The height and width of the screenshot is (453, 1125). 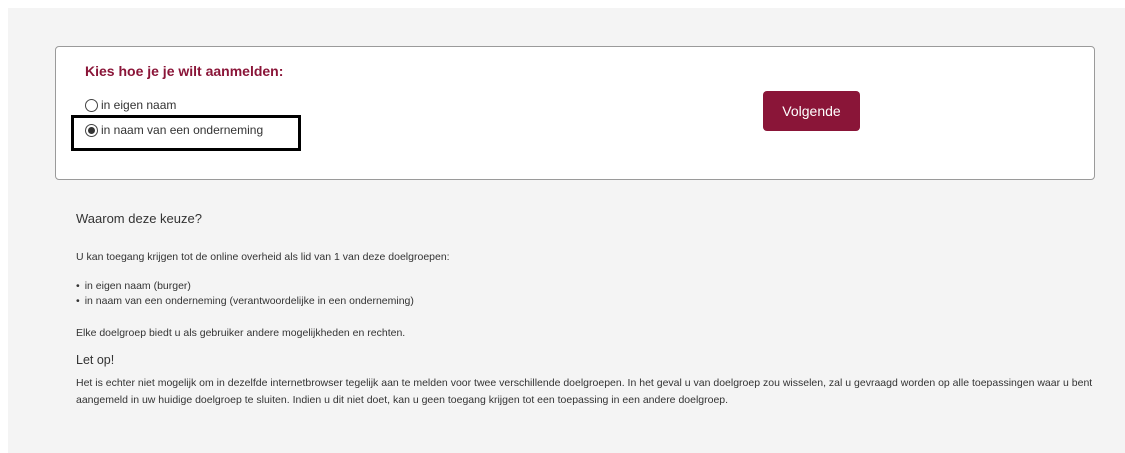 I want to click on option-own-name: in eigen naam, so click(x=130, y=105).